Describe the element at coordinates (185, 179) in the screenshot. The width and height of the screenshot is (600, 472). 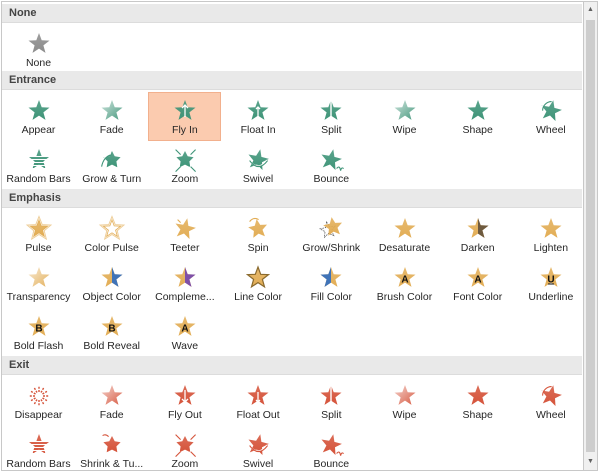
I see `effect-label: Zoom` at that location.